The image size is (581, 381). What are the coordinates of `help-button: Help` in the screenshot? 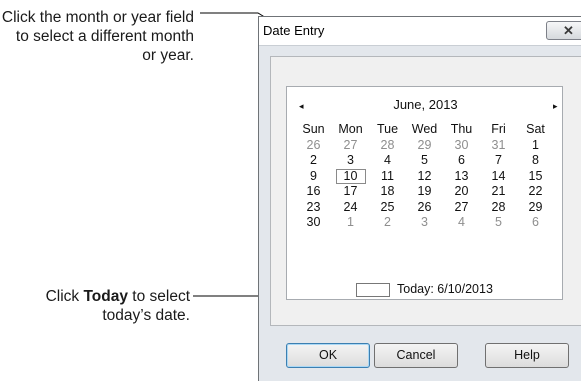 It's located at (527, 355).